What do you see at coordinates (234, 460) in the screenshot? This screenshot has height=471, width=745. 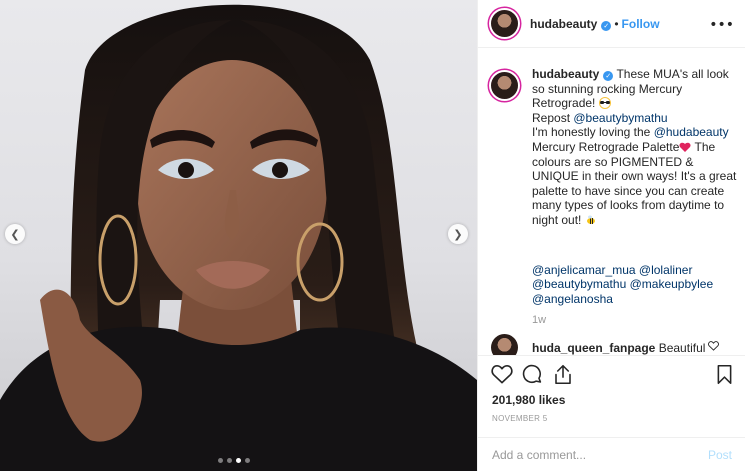 I see `carousel-dots` at bounding box center [234, 460].